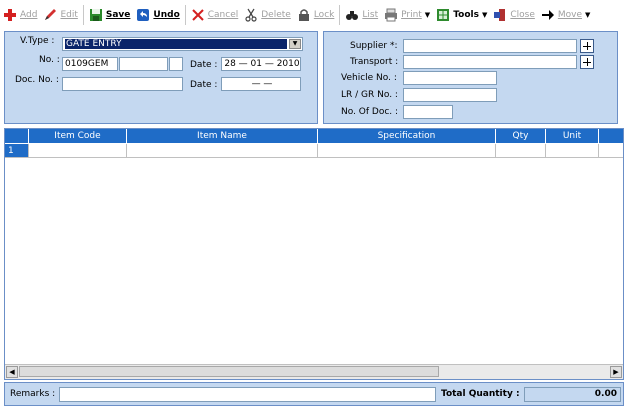  I want to click on lock-button: Lock, so click(316, 15).